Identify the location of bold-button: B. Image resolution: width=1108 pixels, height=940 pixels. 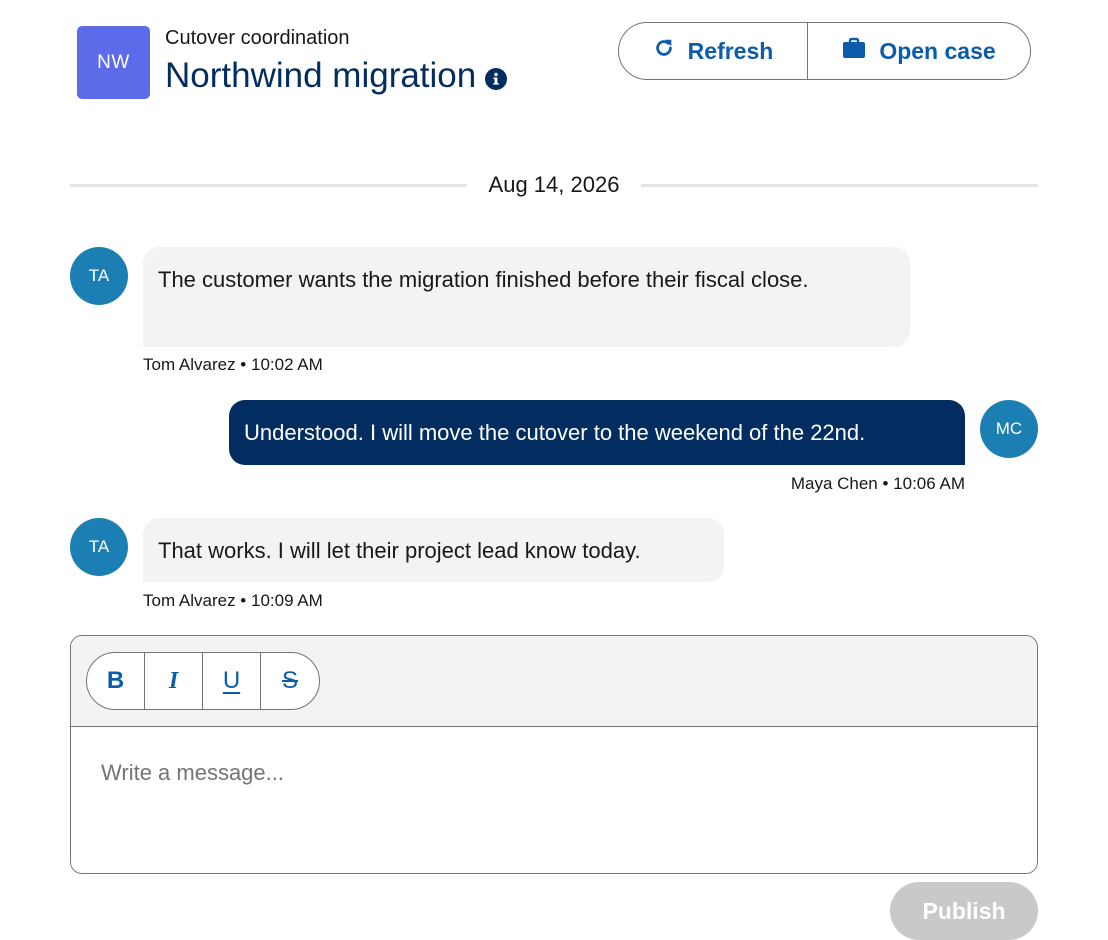
(116, 681).